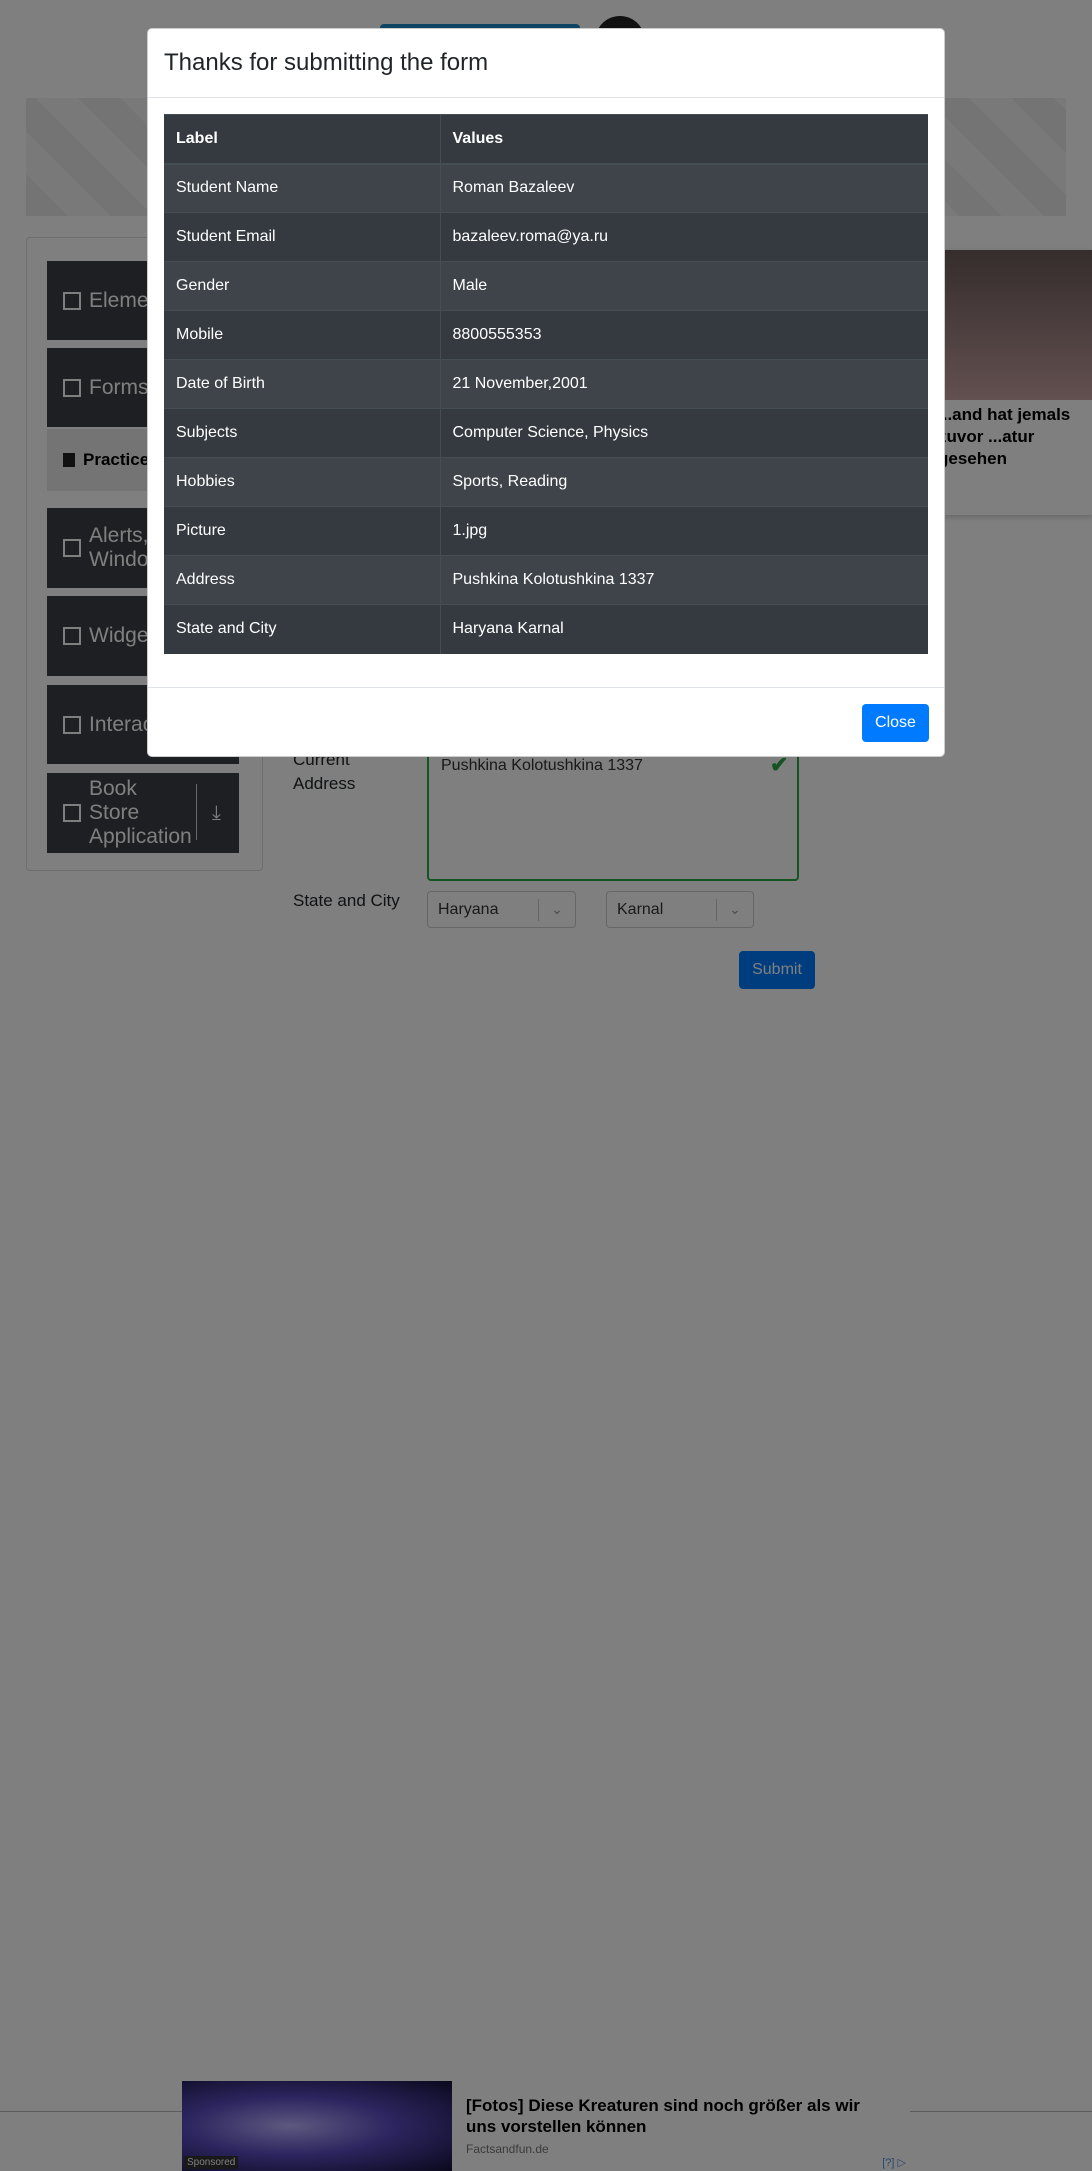 The image size is (1092, 2171). Describe the element at coordinates (684, 139) in the screenshot. I see `column-header-values: Values` at that location.